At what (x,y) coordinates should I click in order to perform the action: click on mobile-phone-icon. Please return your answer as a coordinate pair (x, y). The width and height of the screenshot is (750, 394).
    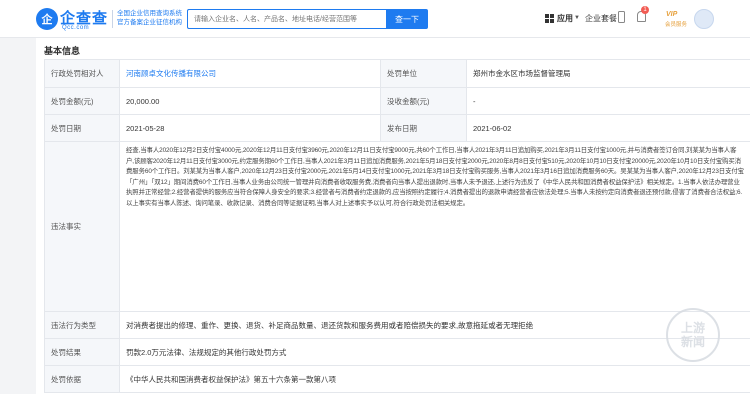
    Looking at the image, I should click on (621, 17).